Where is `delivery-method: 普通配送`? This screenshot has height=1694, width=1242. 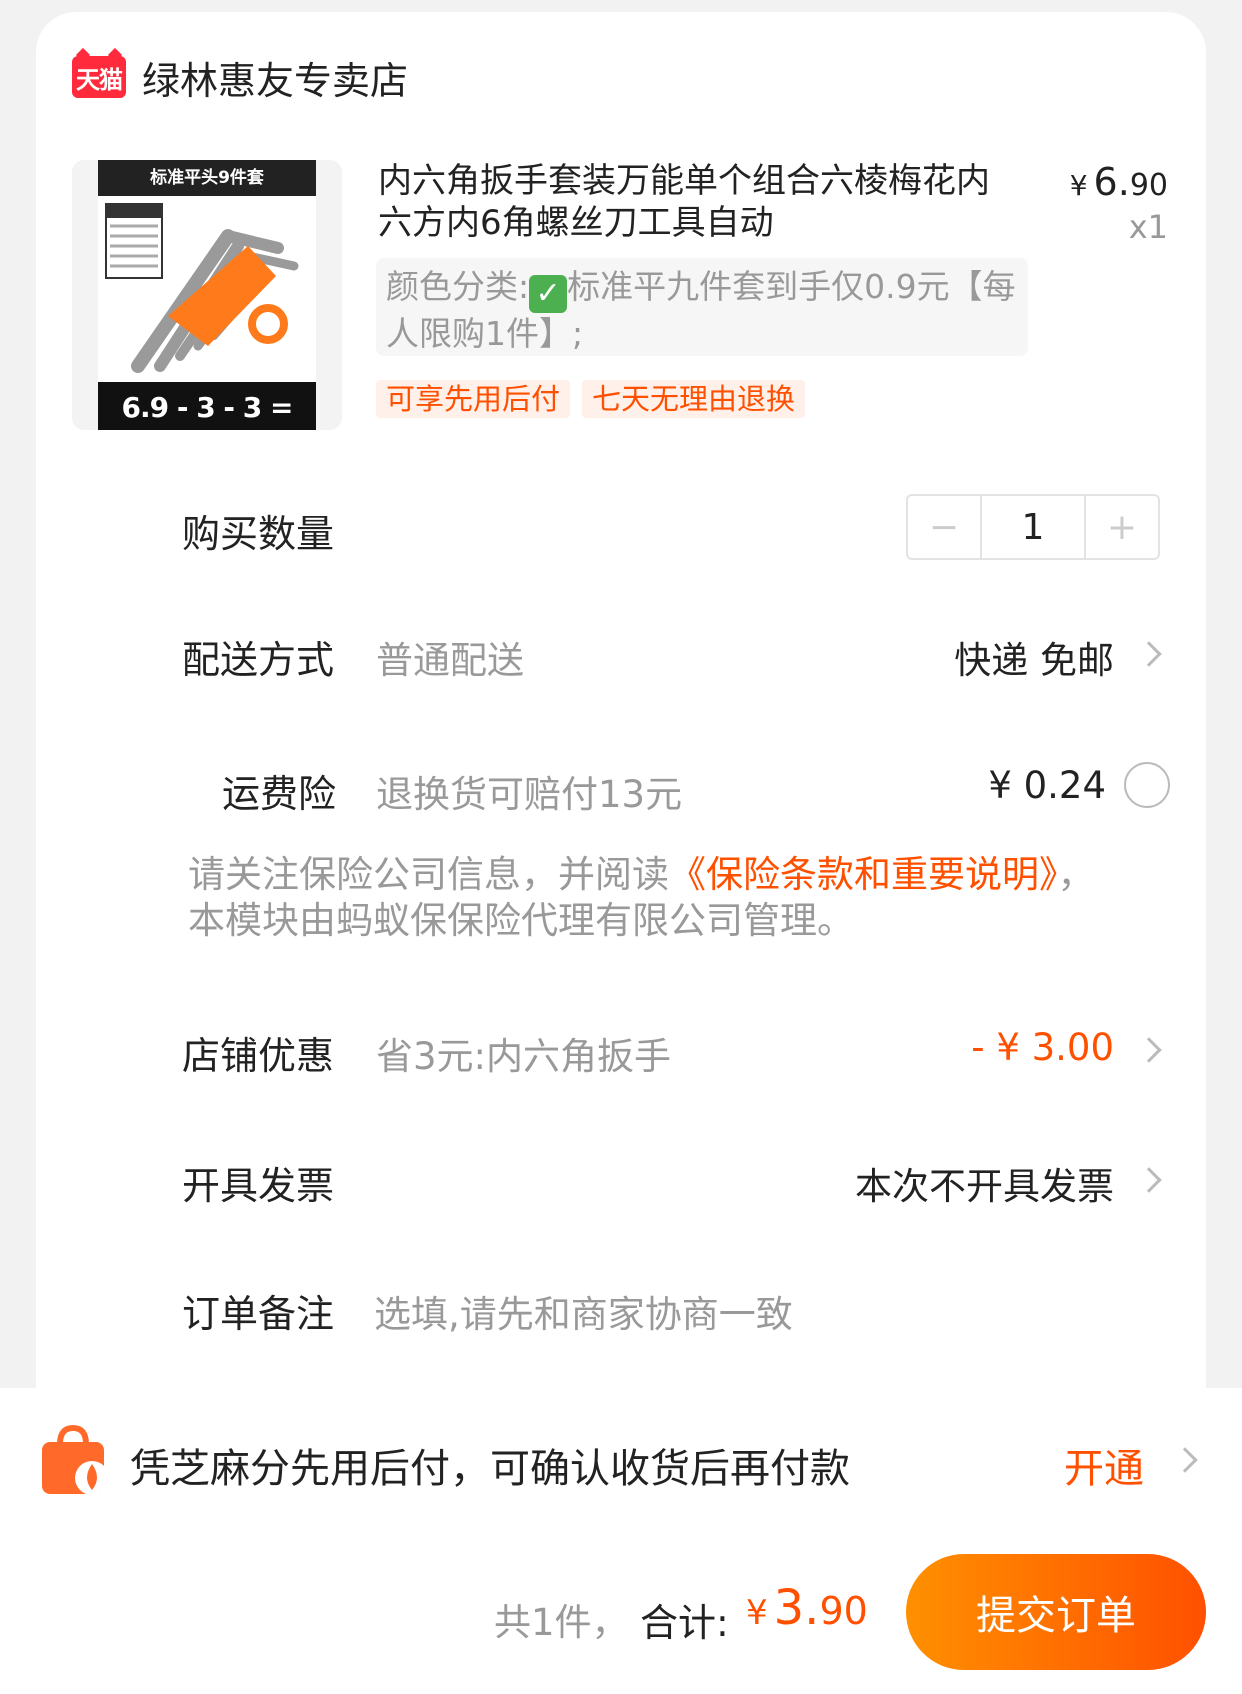
delivery-method: 普通配送 is located at coordinates (450, 660).